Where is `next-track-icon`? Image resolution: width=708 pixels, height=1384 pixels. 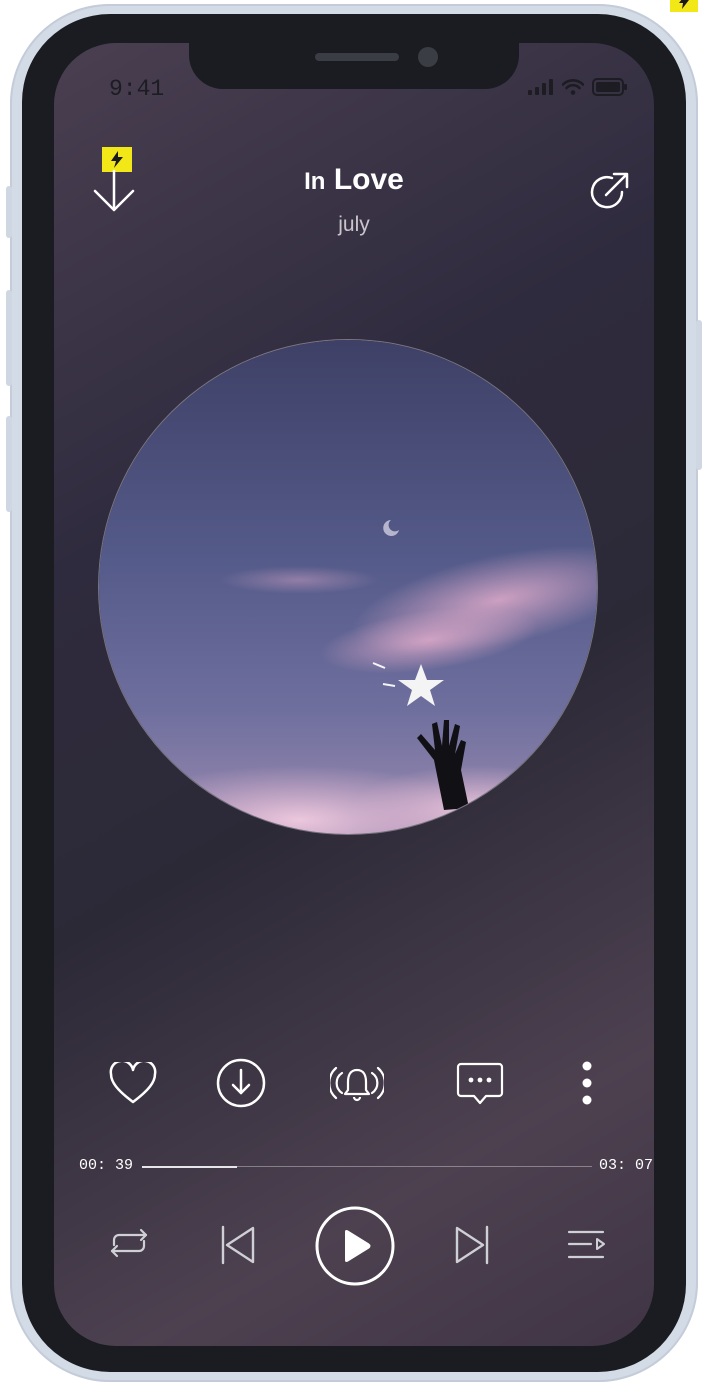 next-track-icon is located at coordinates (472, 1245).